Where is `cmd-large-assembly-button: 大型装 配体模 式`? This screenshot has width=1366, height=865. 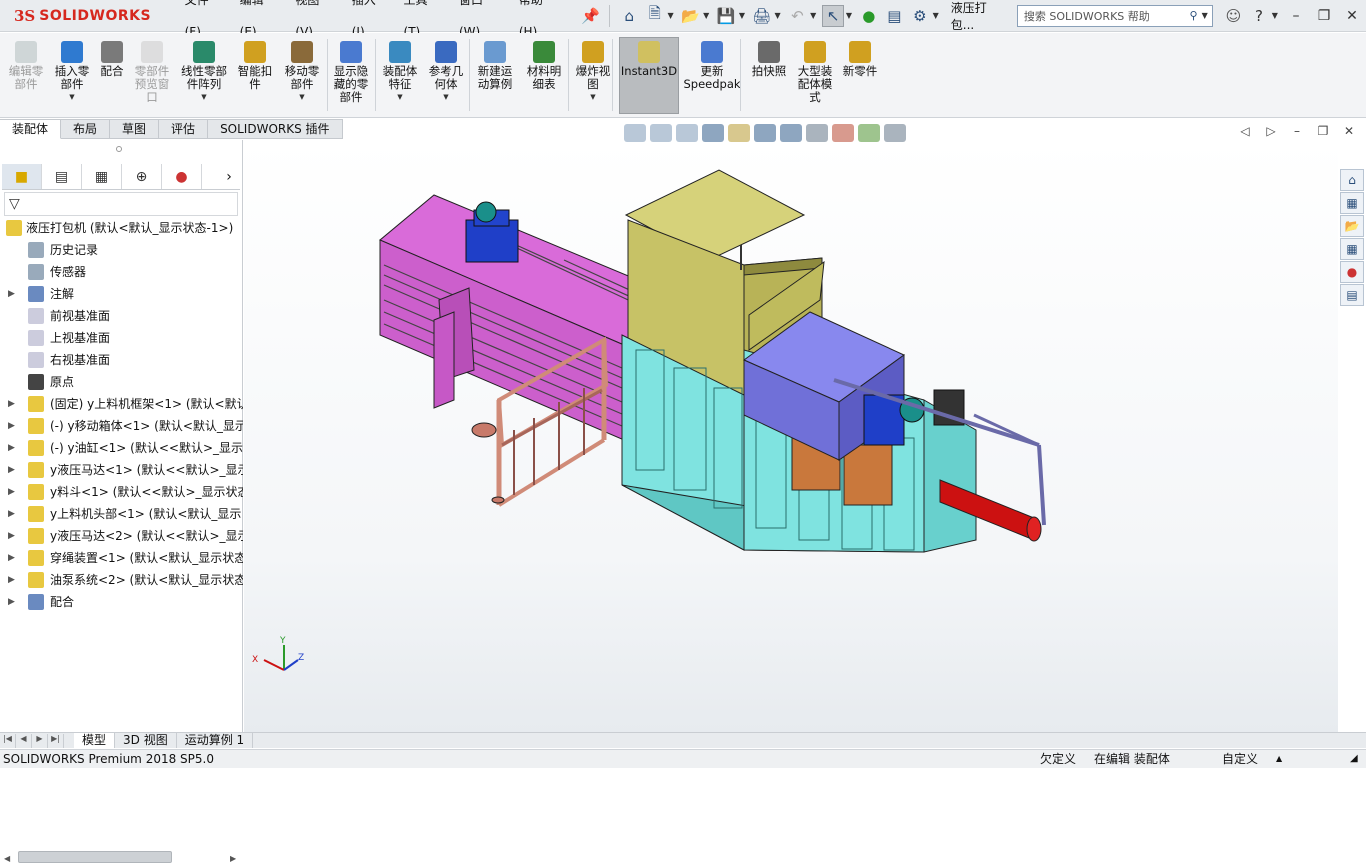 cmd-large-assembly-button: 大型装 配体模 式 is located at coordinates (815, 70).